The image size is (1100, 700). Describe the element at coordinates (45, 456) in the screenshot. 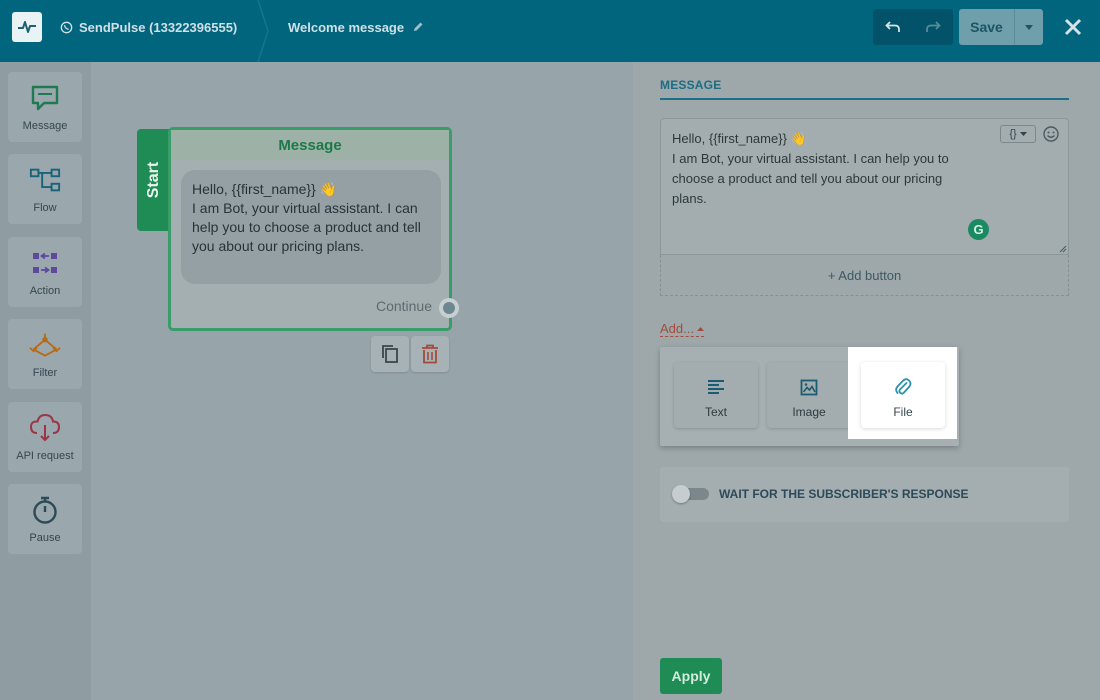

I see `tool-label: API request` at that location.